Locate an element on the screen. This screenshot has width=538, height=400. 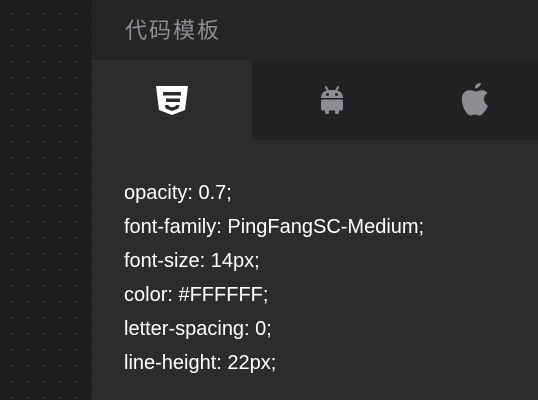
tab-android is located at coordinates (332, 100).